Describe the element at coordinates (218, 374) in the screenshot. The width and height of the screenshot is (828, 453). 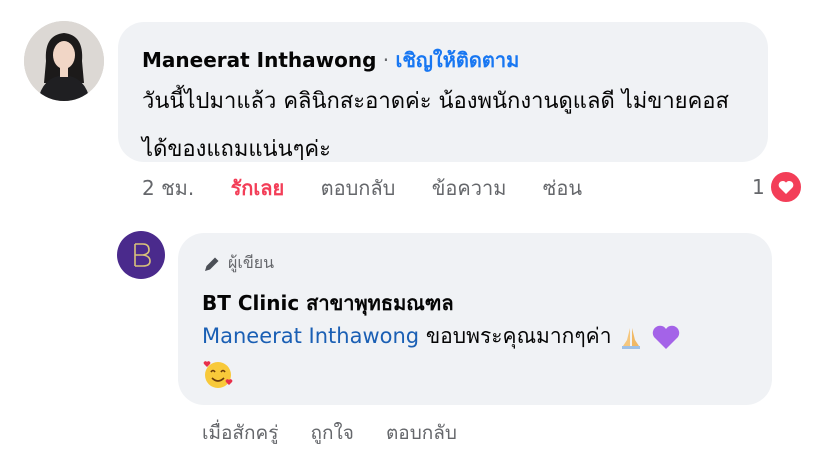
I see `smiling-face-with-hearts-icon` at that location.